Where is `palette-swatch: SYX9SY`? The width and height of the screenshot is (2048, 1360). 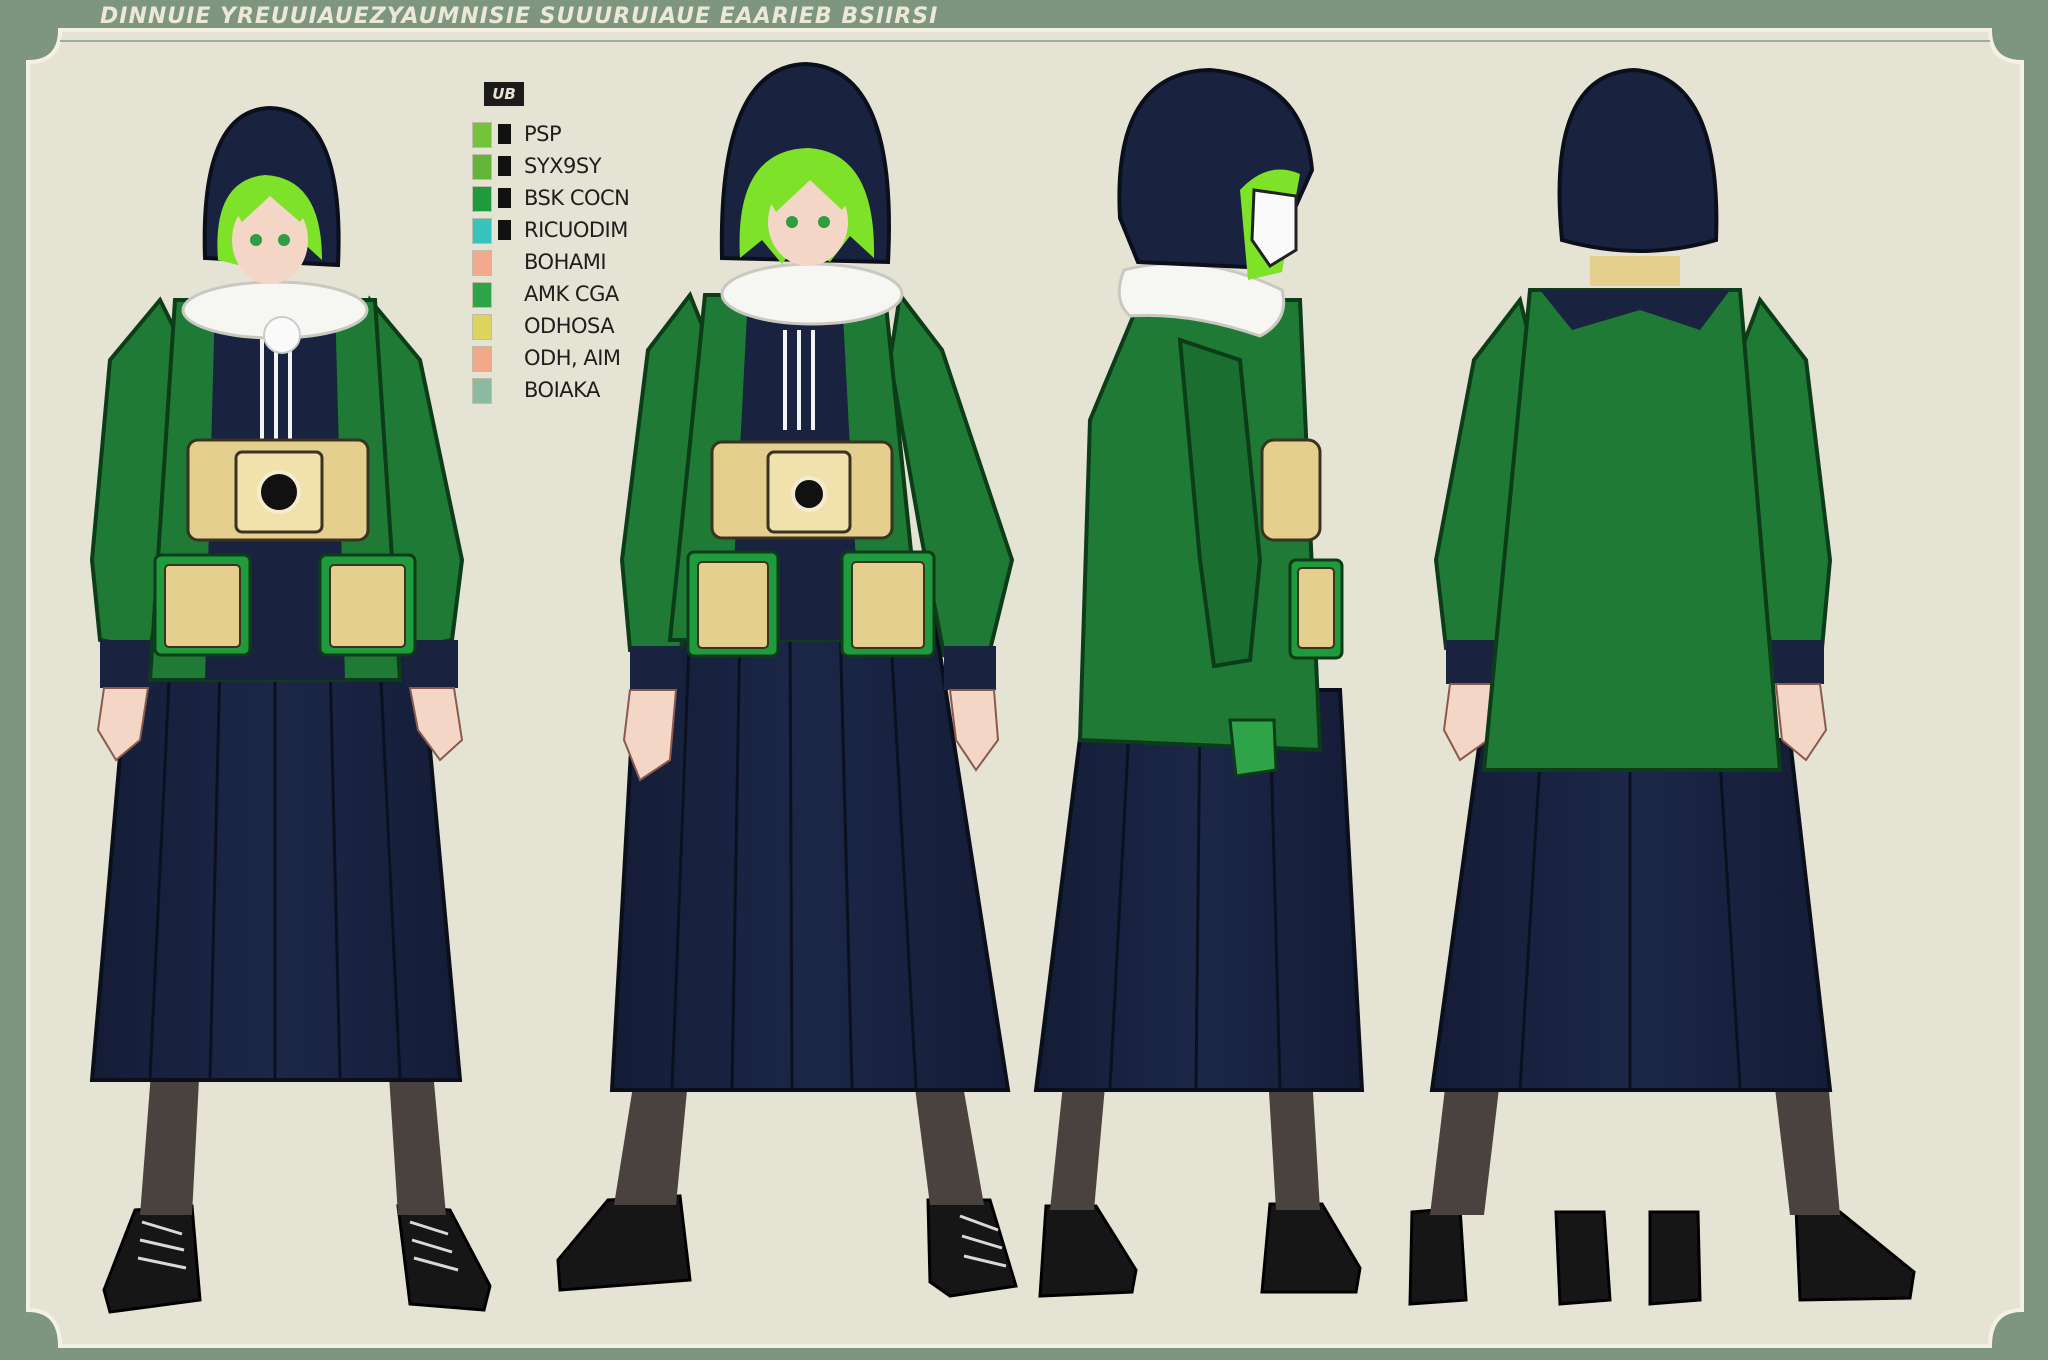 palette-swatch: SYX9SY is located at coordinates (572, 167).